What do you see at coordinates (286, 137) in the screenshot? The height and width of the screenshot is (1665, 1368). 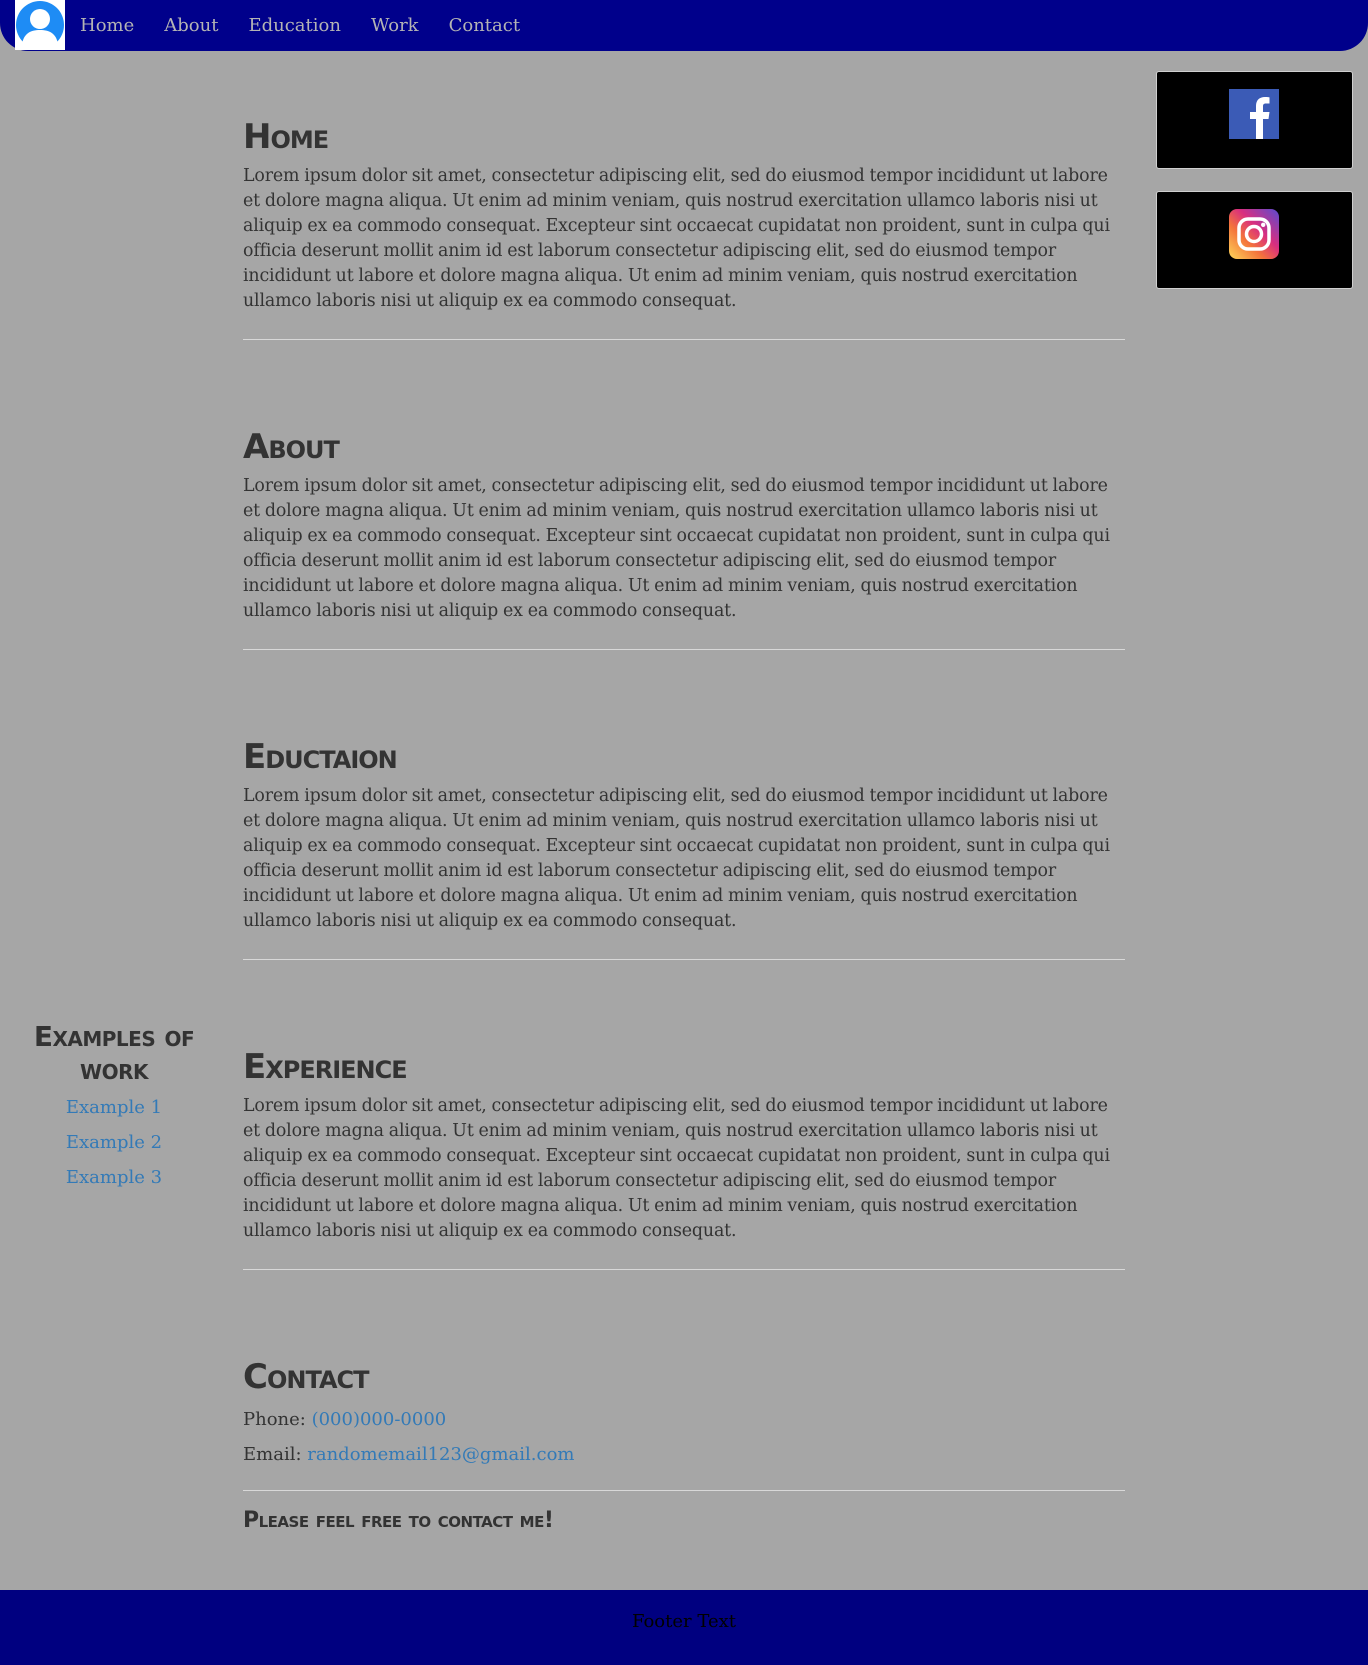 I see `home-title: Home` at bounding box center [286, 137].